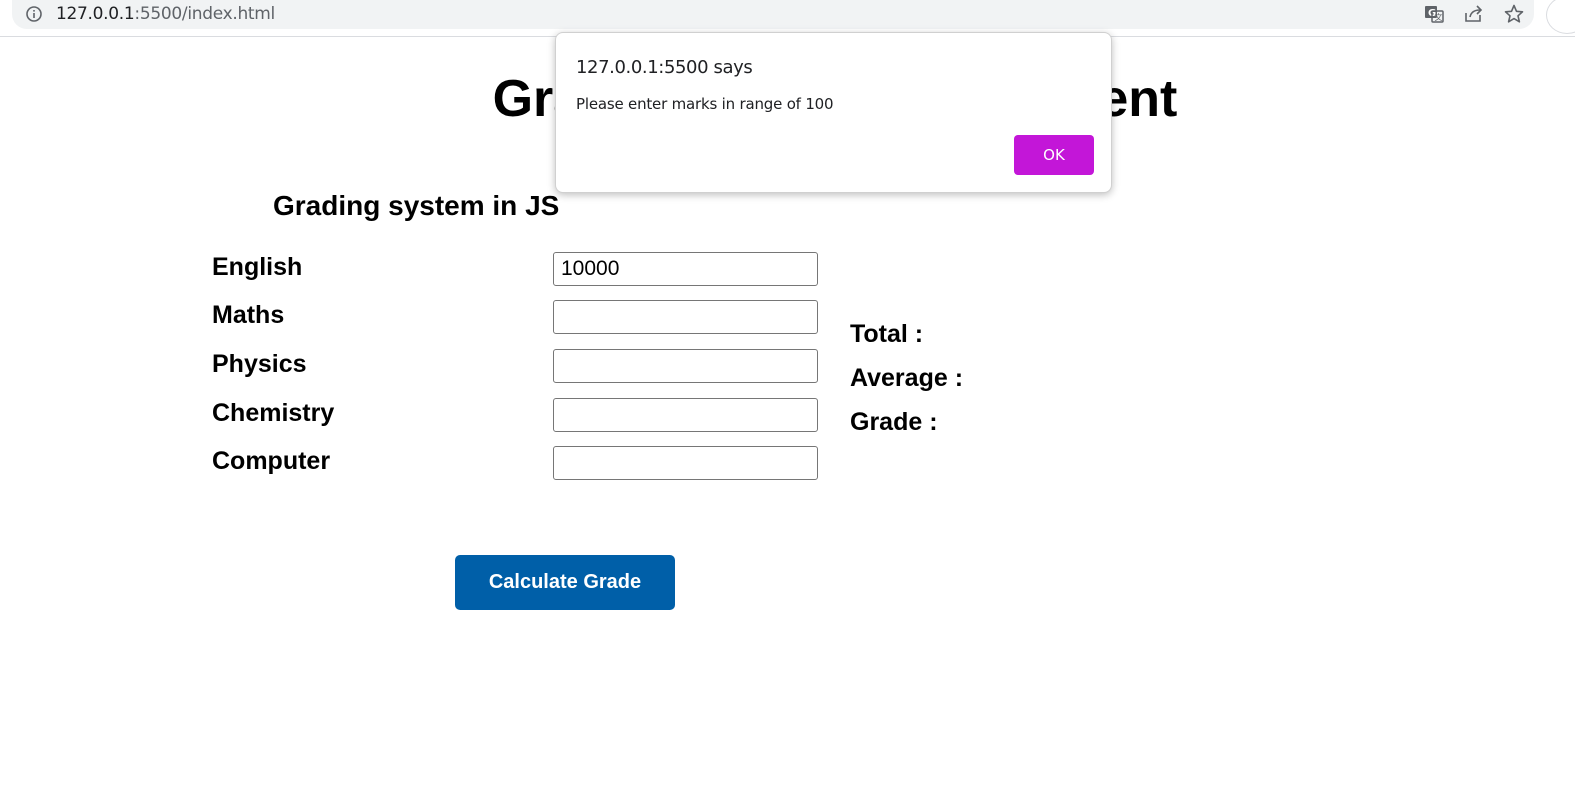  What do you see at coordinates (685, 415) in the screenshot?
I see `chemistry-input` at bounding box center [685, 415].